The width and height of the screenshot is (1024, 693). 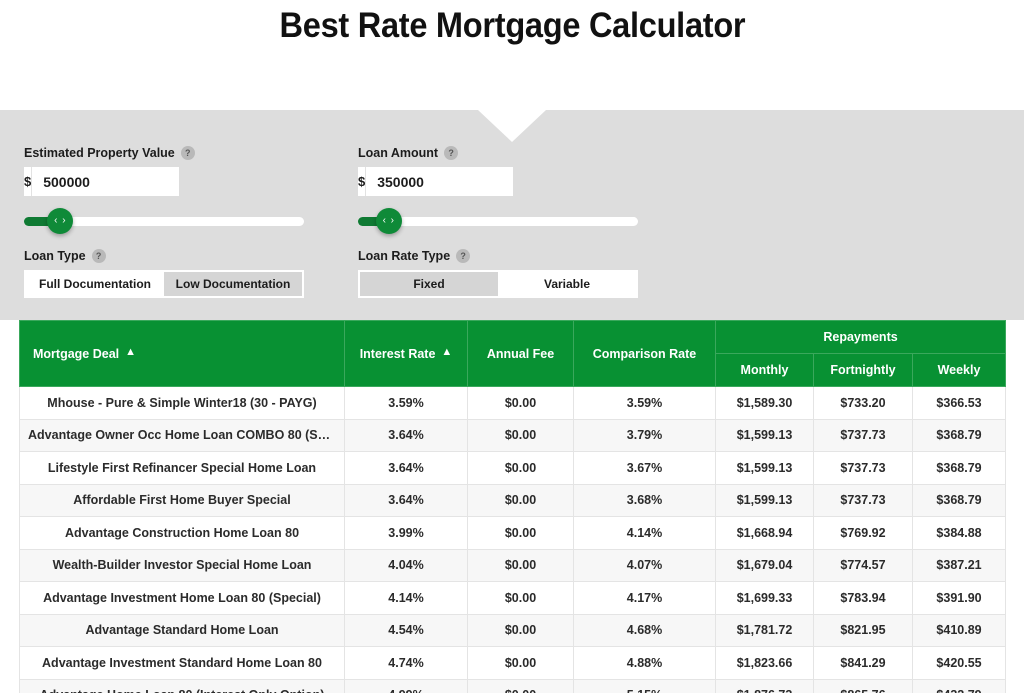 I want to click on table-cell-interest-rate: 4.04%, so click(x=406, y=565).